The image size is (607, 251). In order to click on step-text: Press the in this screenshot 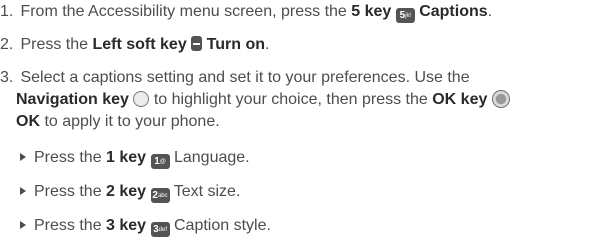, I will do `click(56, 44)`.